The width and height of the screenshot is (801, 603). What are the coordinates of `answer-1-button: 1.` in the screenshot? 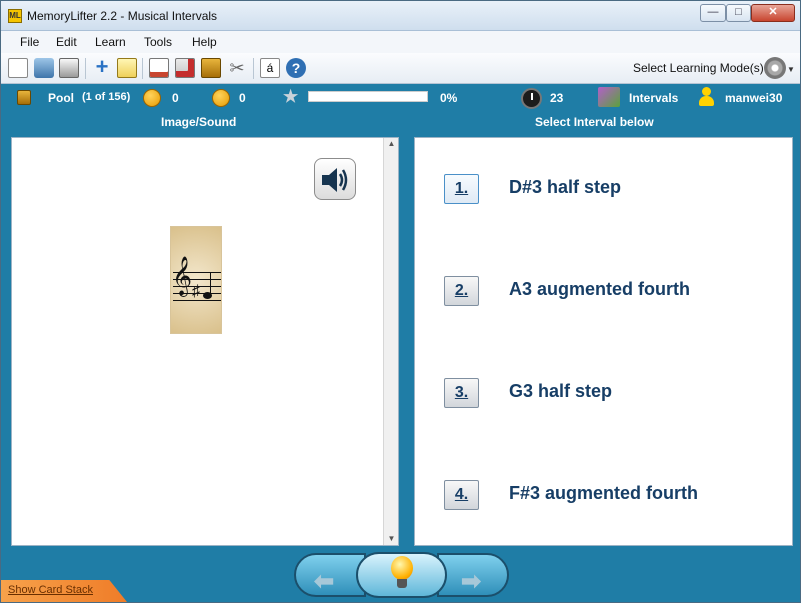 It's located at (461, 189).